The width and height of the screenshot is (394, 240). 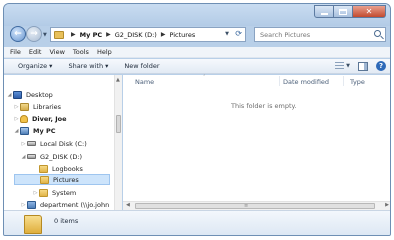 What do you see at coordinates (238, 33) in the screenshot?
I see `refresh-icon: ⟳` at bounding box center [238, 33].